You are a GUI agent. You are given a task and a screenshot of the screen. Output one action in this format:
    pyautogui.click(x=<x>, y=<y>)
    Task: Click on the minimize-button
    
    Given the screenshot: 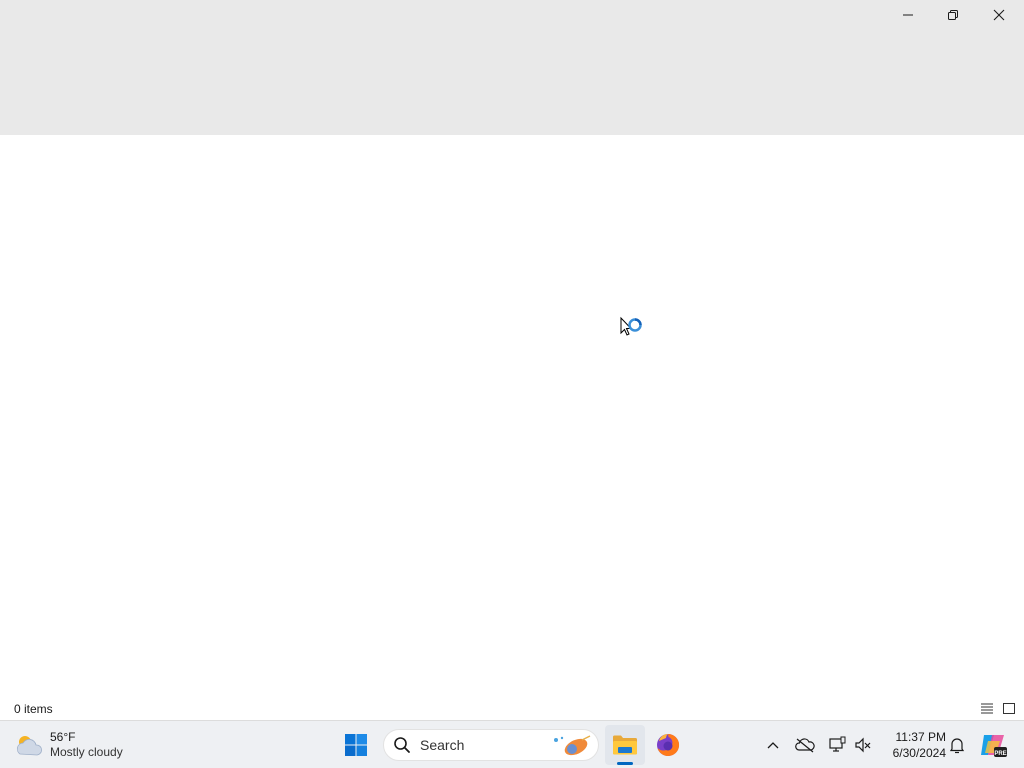 What is the action you would take?
    pyautogui.click(x=908, y=15)
    